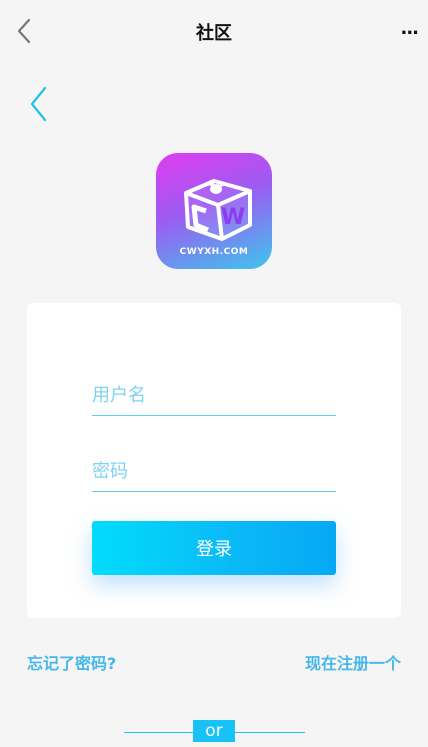 Image resolution: width=428 pixels, height=747 pixels. What do you see at coordinates (71, 662) in the screenshot?
I see `forgot-password-link: 忘记了密码?` at bounding box center [71, 662].